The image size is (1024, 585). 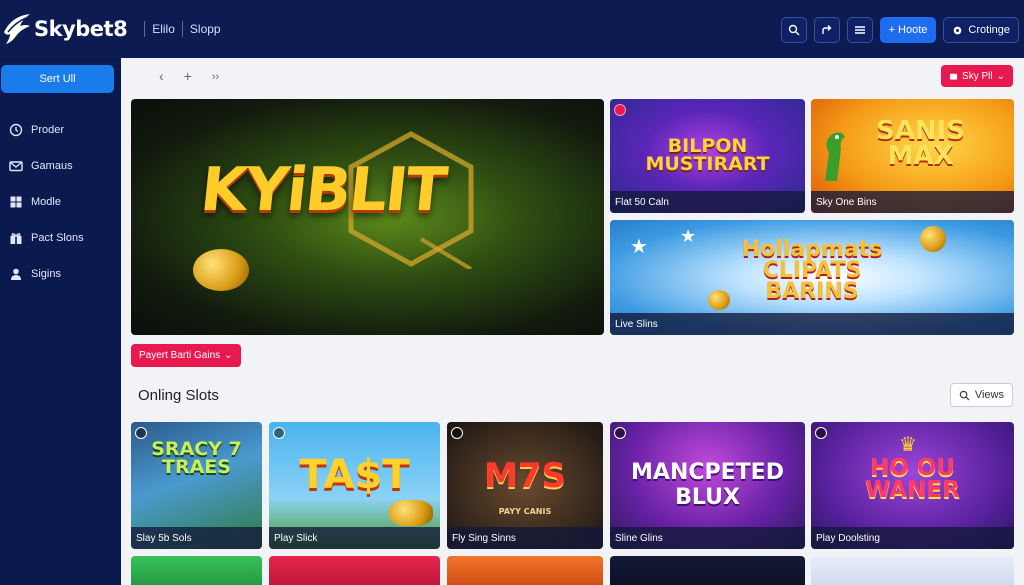 I want to click on slot-subtitle: PAYY CANIS, so click(x=525, y=511).